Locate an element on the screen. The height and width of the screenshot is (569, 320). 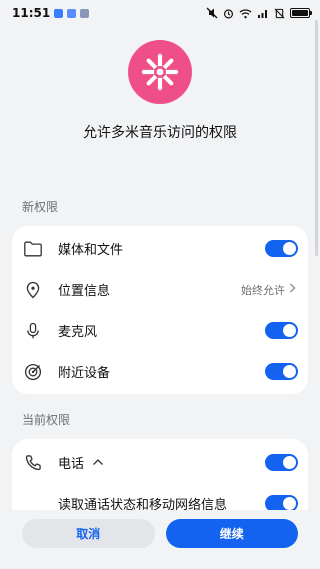
chevron-right-icon is located at coordinates (292, 289).